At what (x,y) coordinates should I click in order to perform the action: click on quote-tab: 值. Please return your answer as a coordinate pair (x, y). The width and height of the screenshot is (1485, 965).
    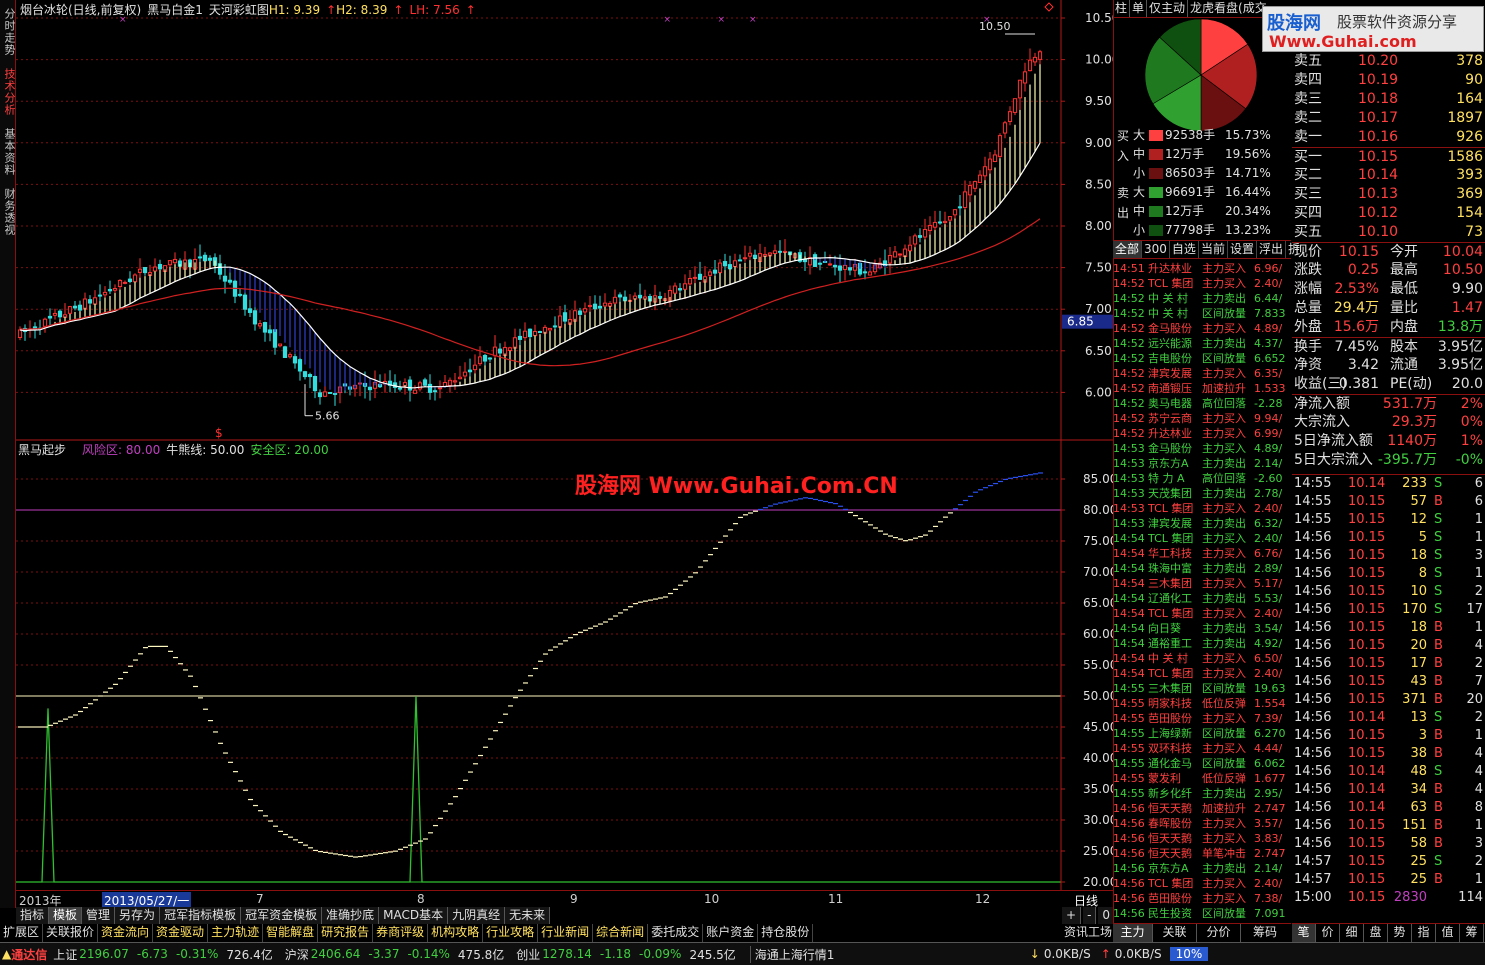
    Looking at the image, I should click on (1448, 933).